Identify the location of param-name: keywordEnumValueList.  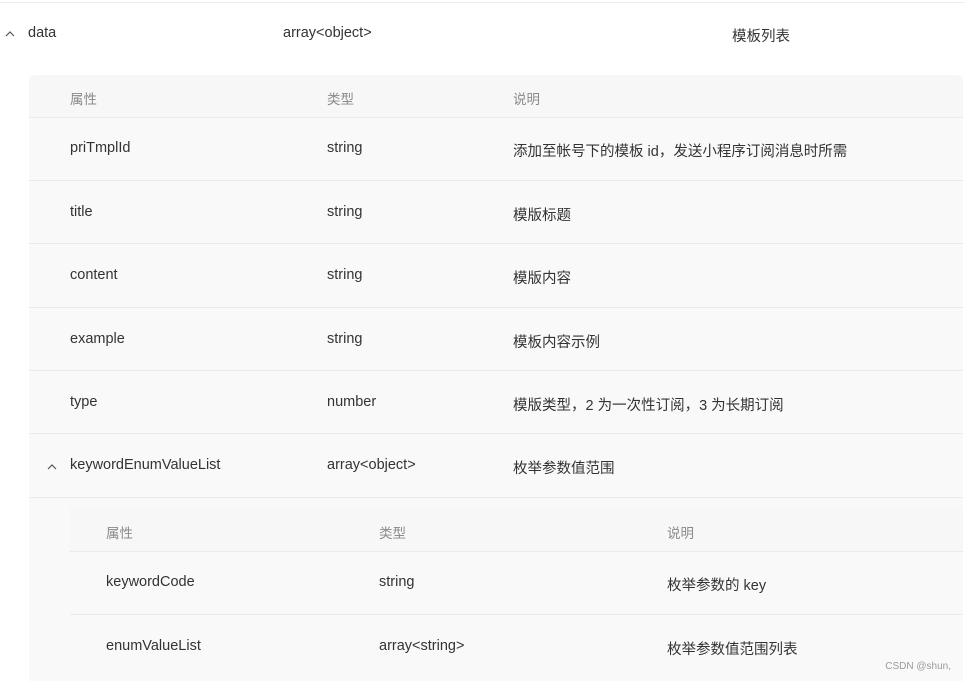
(145, 465).